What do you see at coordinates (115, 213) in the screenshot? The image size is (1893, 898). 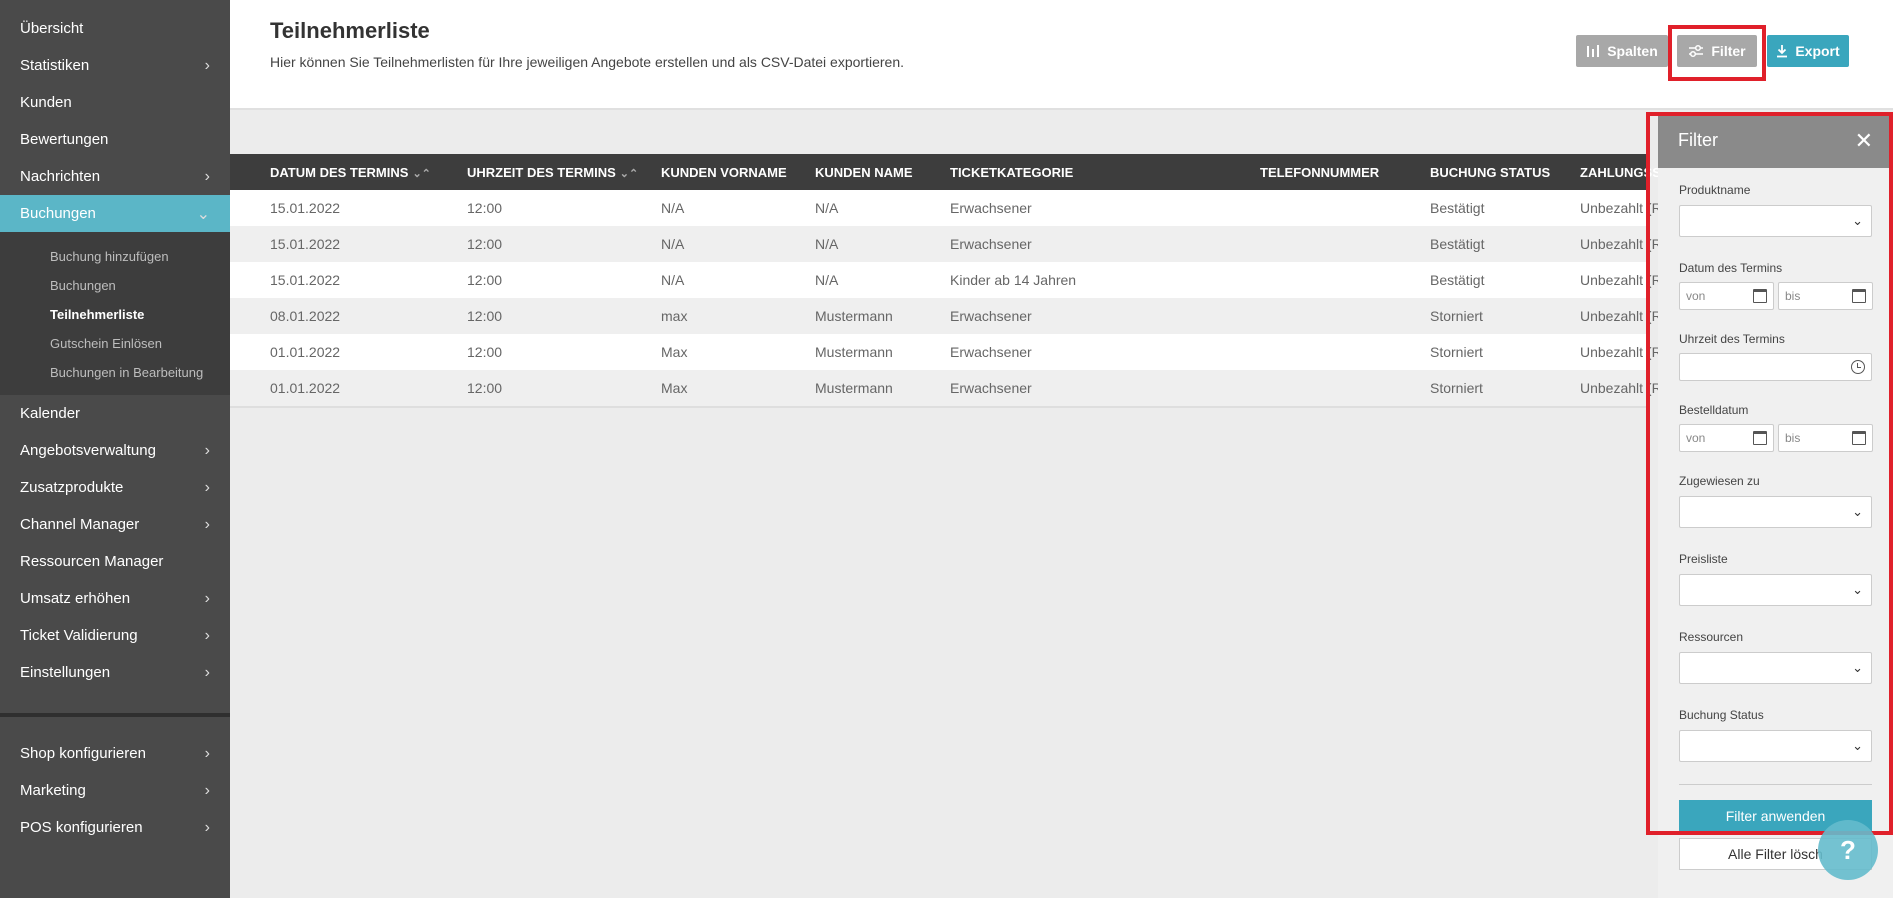 I see `sidebar-item-buchungen: Buchungen ⌄` at bounding box center [115, 213].